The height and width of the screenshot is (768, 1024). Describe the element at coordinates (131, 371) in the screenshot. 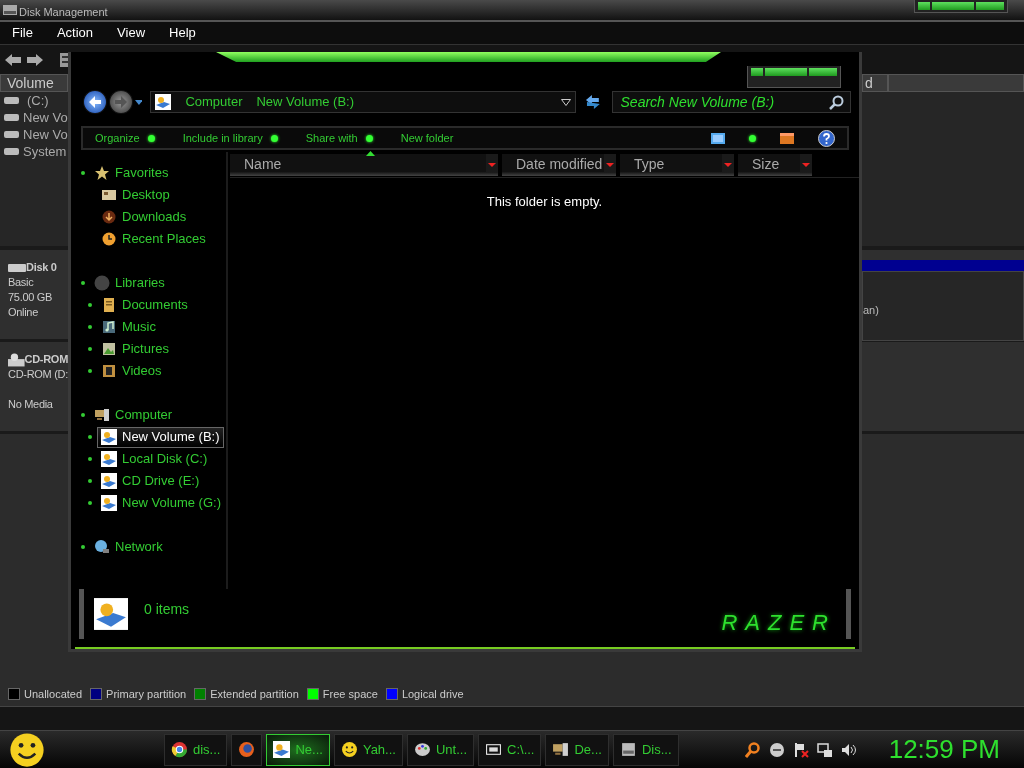

I see `nav-item: Videos` at that location.